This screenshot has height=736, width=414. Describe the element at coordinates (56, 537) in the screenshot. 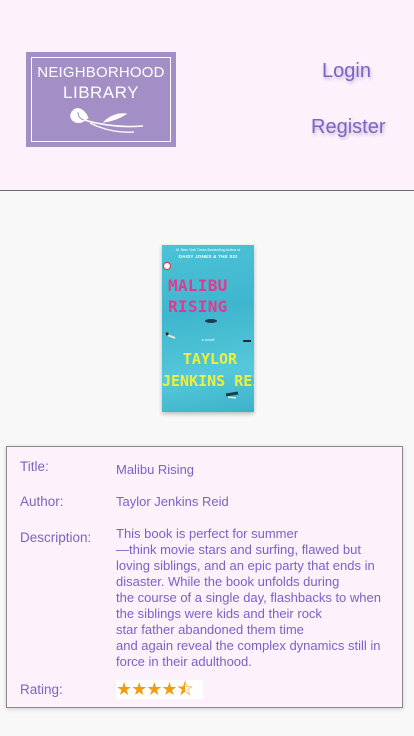

I see `description-label: Description:` at that location.